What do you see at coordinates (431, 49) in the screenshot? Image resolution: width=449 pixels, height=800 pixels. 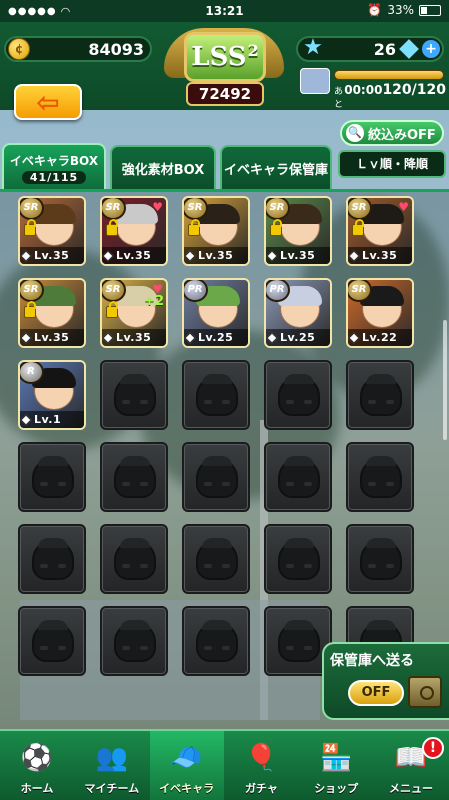 I see `add-star-icon: +` at bounding box center [431, 49].